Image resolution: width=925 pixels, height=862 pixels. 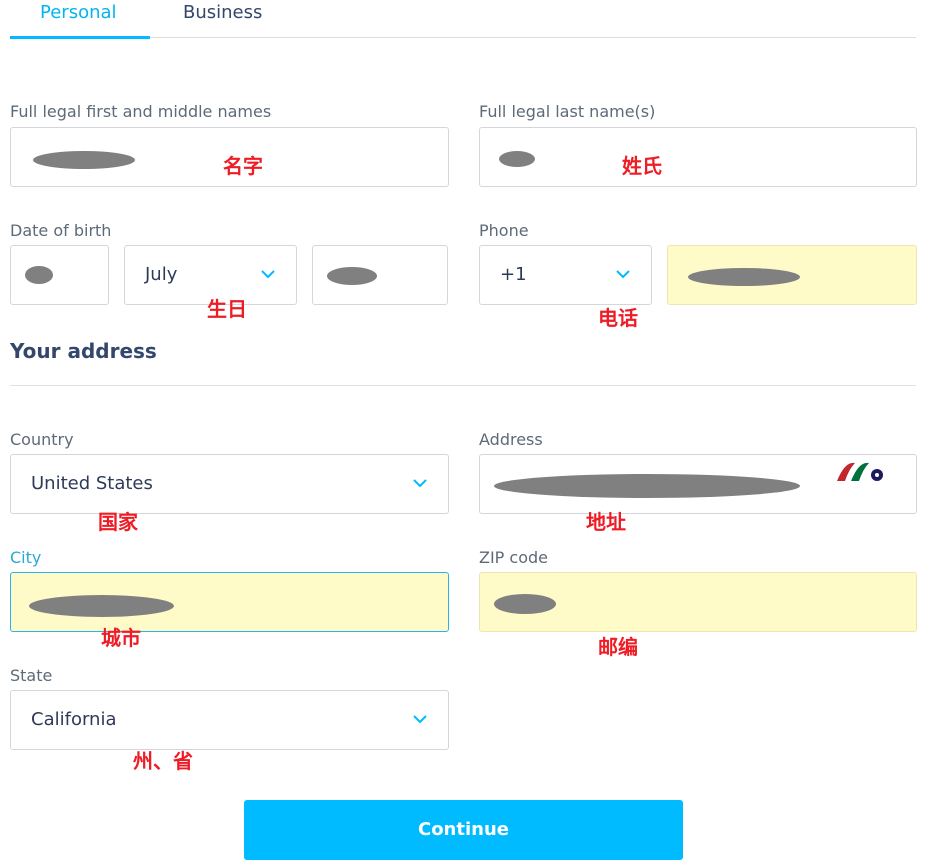 What do you see at coordinates (606, 522) in the screenshot?
I see `address-note: 地址` at bounding box center [606, 522].